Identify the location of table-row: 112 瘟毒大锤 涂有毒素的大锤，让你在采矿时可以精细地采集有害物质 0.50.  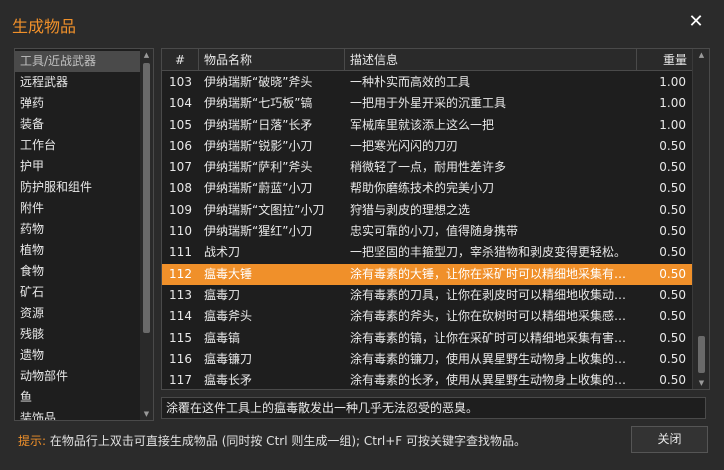
(427, 274).